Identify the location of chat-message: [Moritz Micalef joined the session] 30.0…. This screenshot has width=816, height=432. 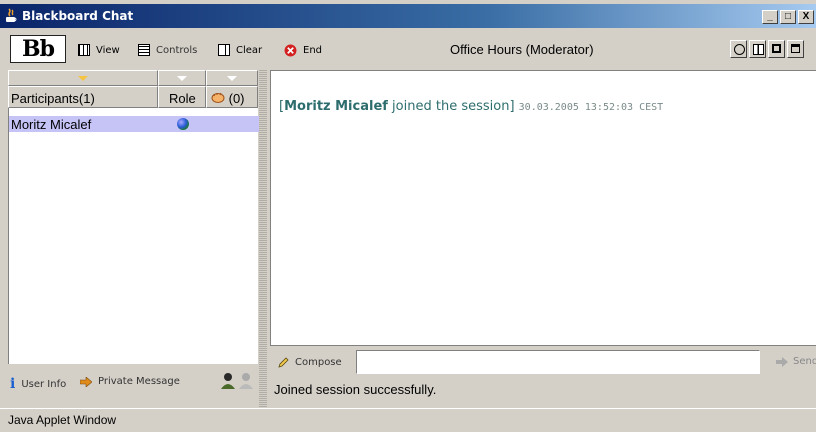
(471, 106).